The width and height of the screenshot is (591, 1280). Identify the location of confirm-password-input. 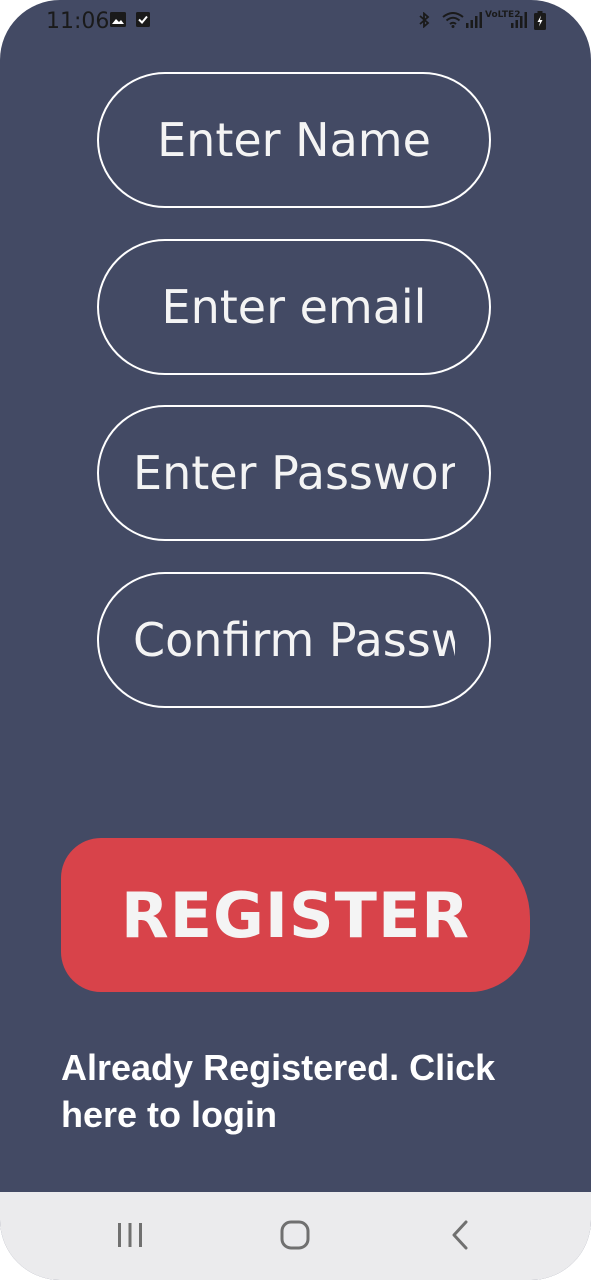
(294, 640).